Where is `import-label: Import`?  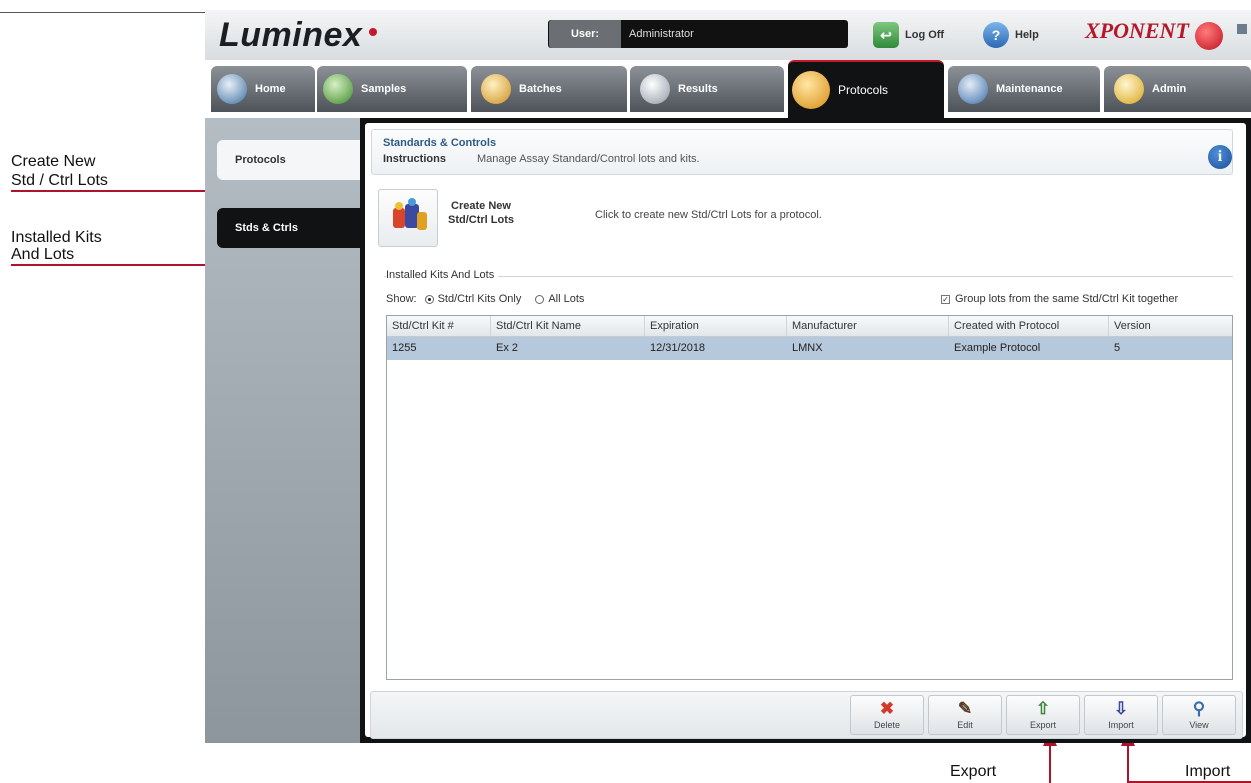
import-label: Import is located at coordinates (1121, 725).